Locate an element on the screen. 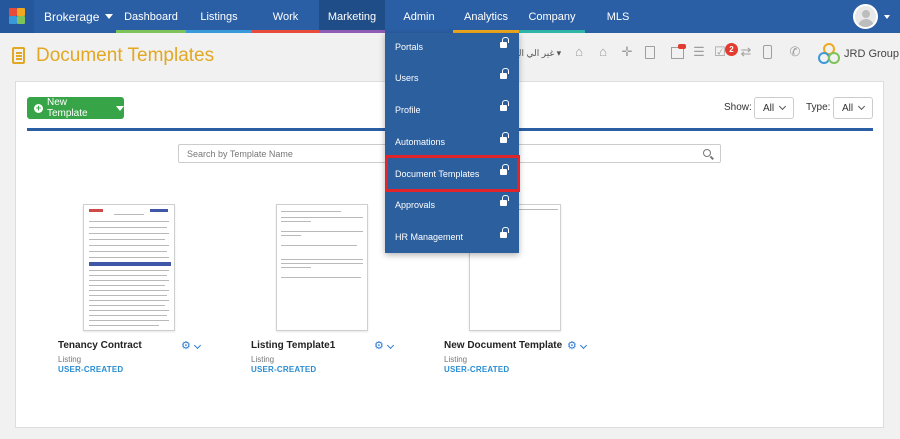  menu-item-label: HR Management is located at coordinates (429, 237).